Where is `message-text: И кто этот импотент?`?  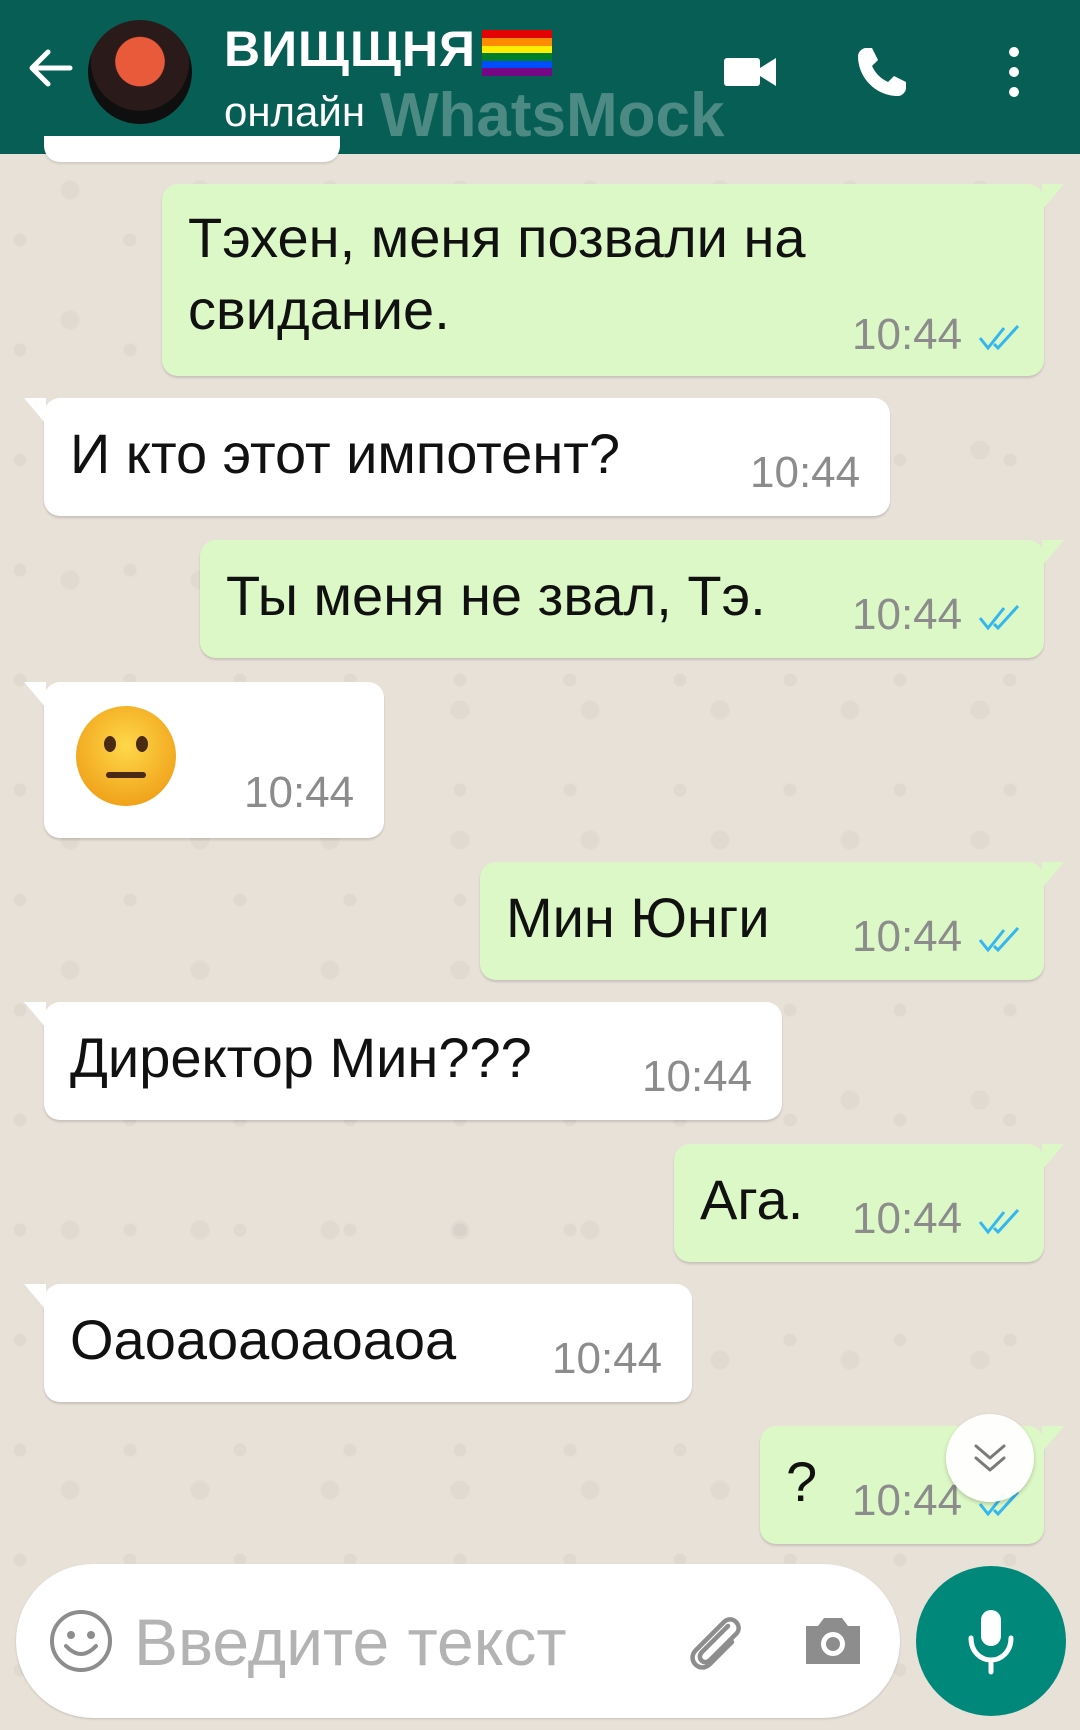 message-text: И кто этот импотент? is located at coordinates (345, 453).